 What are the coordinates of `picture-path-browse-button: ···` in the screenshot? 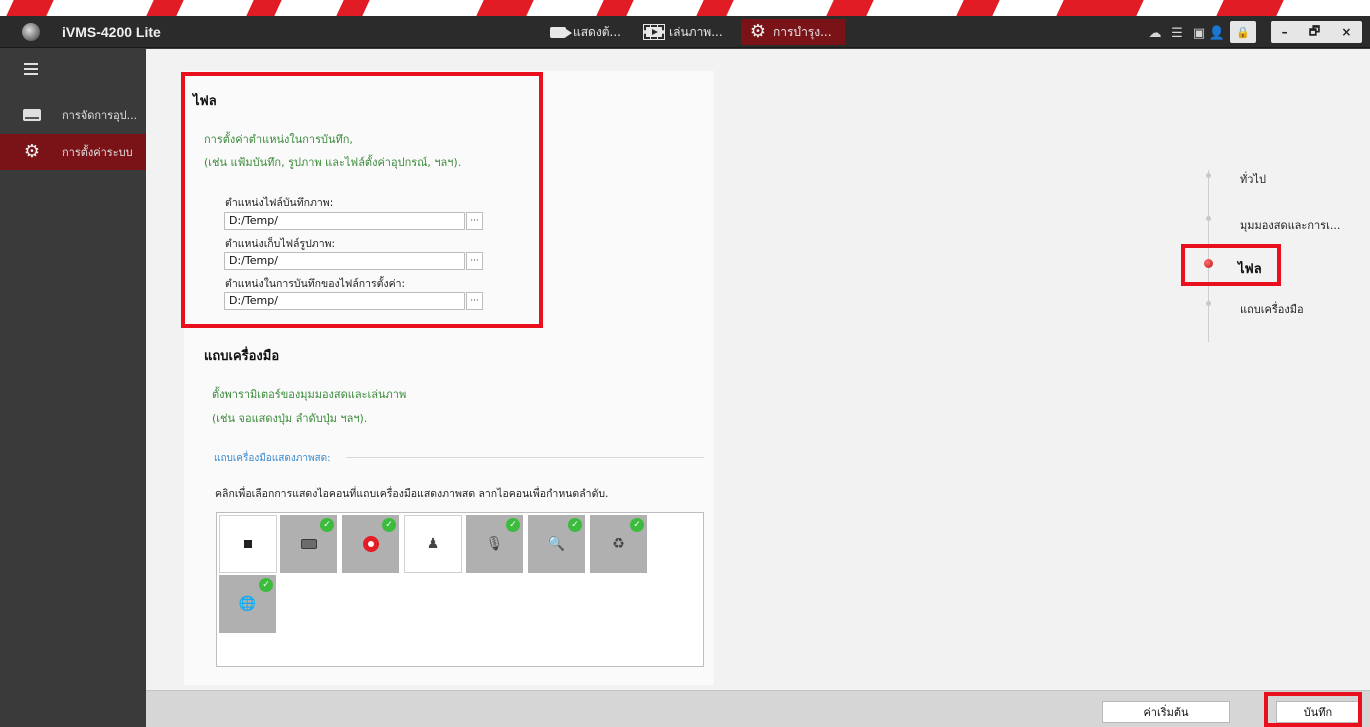 It's located at (474, 261).